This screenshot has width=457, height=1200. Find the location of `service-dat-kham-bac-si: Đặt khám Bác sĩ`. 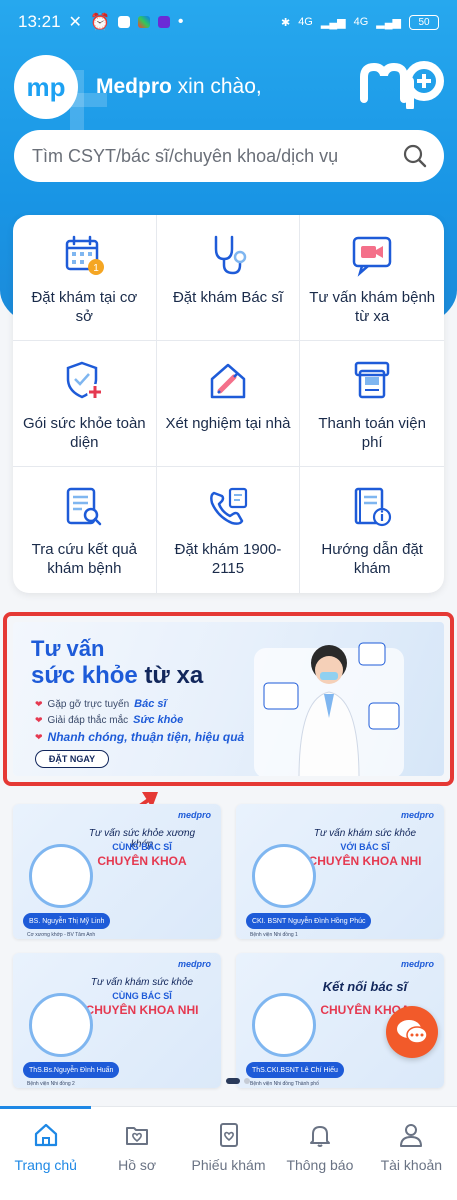

service-dat-kham-bac-si: Đặt khám Bác sĩ is located at coordinates (228, 278).